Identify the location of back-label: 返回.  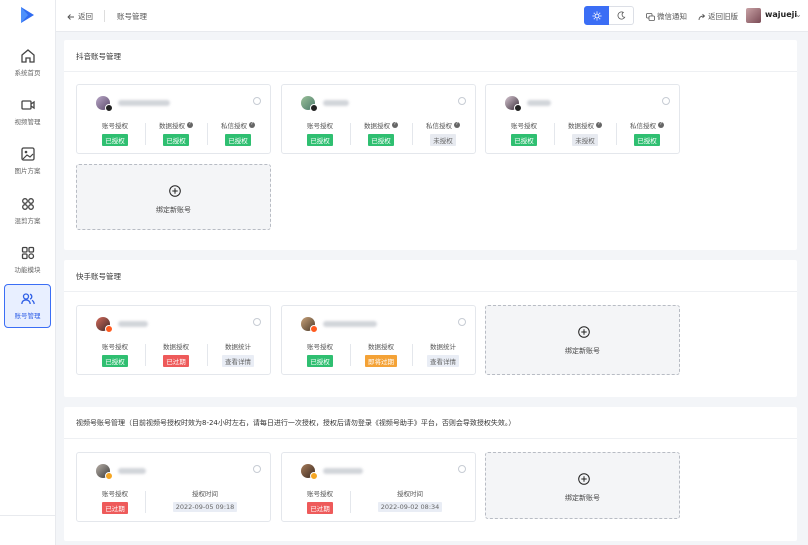
(85, 16).